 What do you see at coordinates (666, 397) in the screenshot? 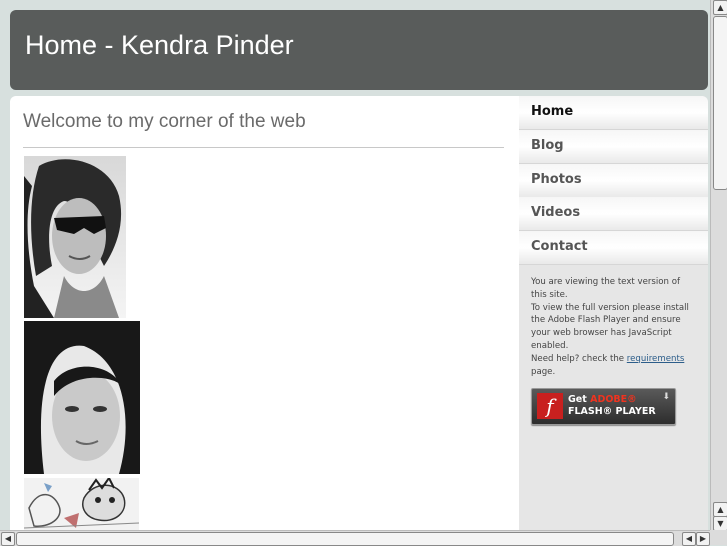
I see `download-arrow-icon: ⬇` at bounding box center [666, 397].